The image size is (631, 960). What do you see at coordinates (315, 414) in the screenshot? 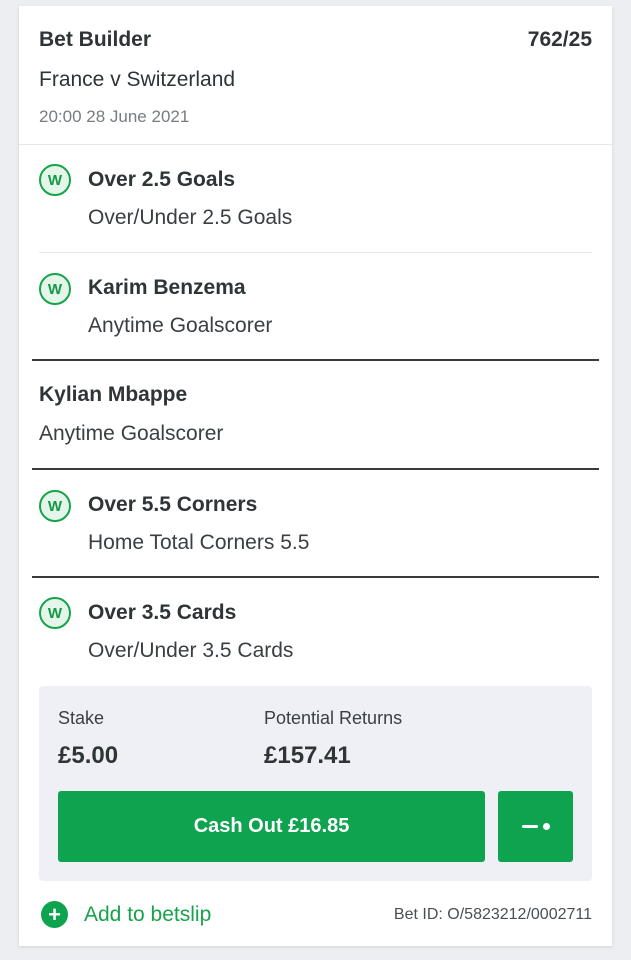
I see `selection-item: Kylian Mbappe Anytime Goalscorer` at bounding box center [315, 414].